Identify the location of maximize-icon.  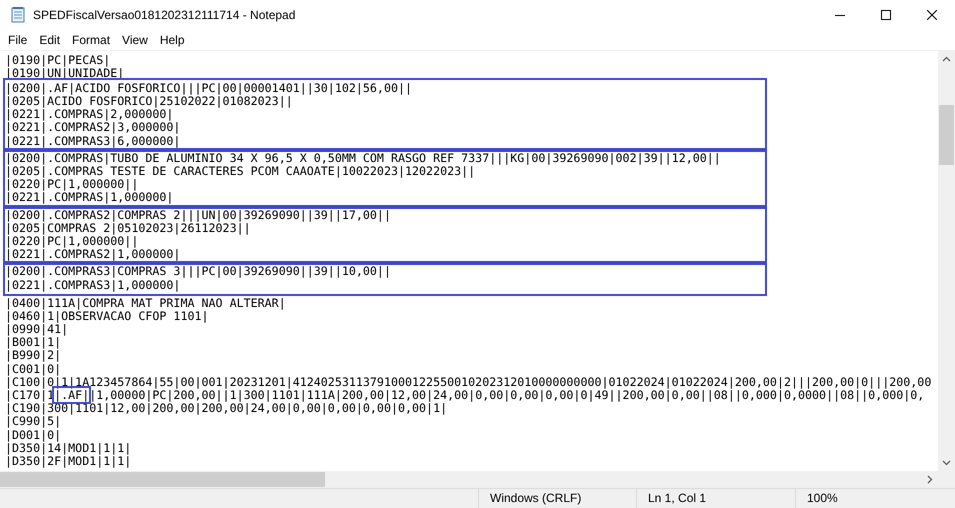
(886, 15).